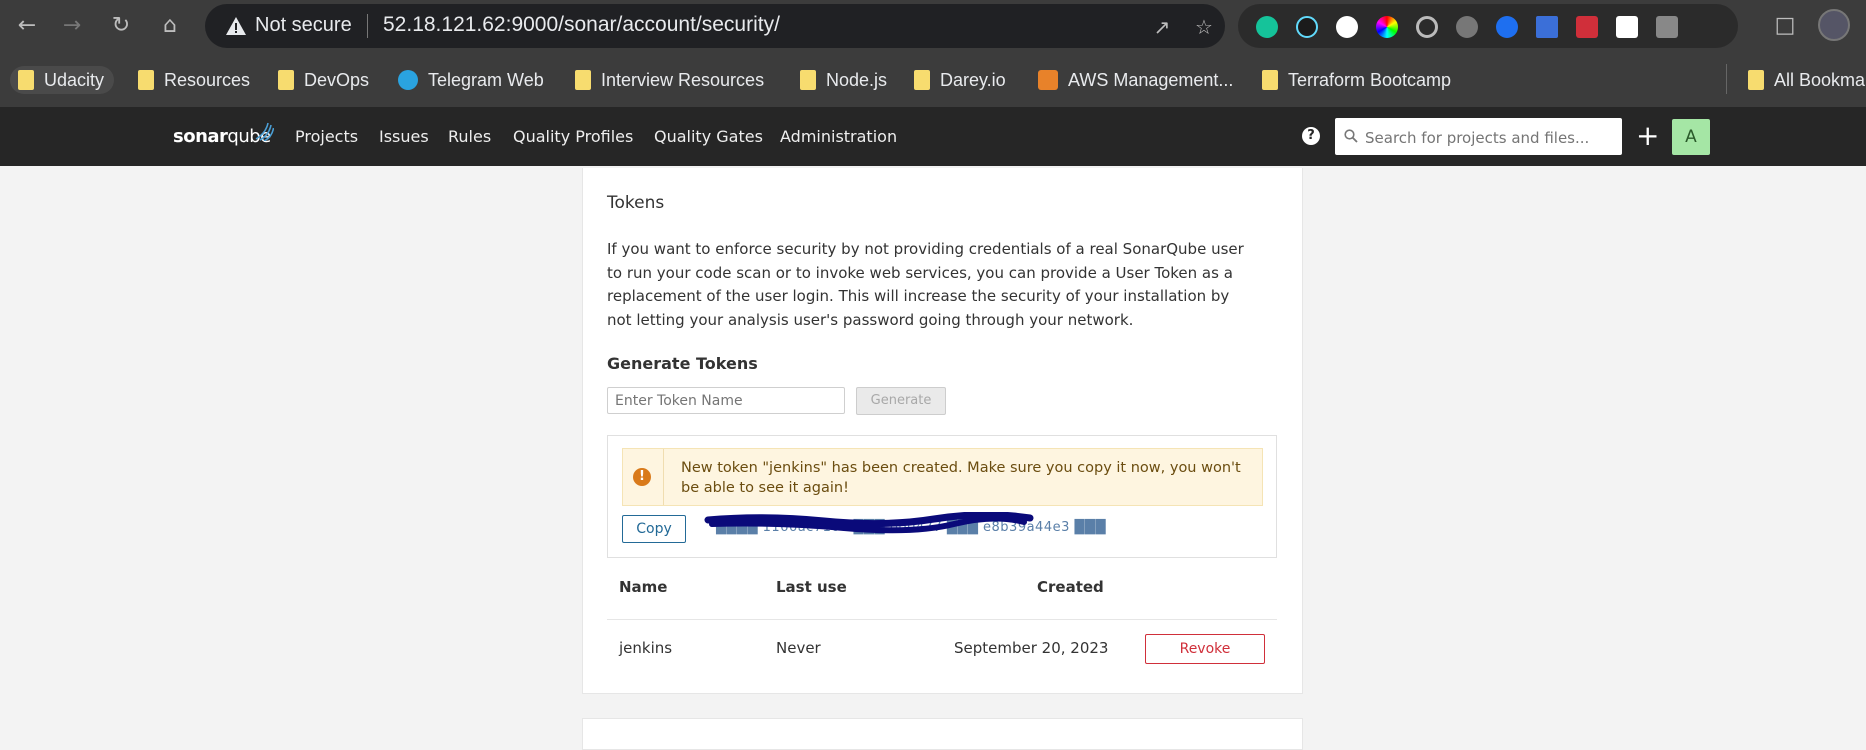 The height and width of the screenshot is (750, 1866). I want to click on z-extension-icon, so click(1507, 27).